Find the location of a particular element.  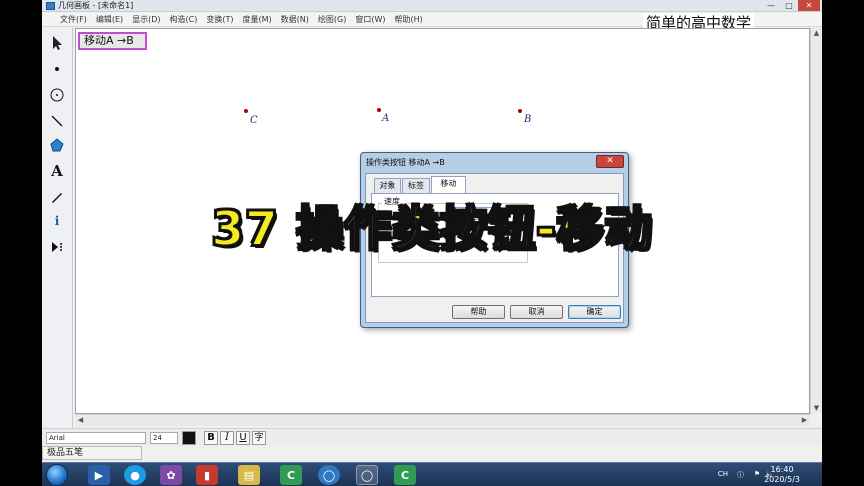

close-button: ✕ is located at coordinates (809, 5).